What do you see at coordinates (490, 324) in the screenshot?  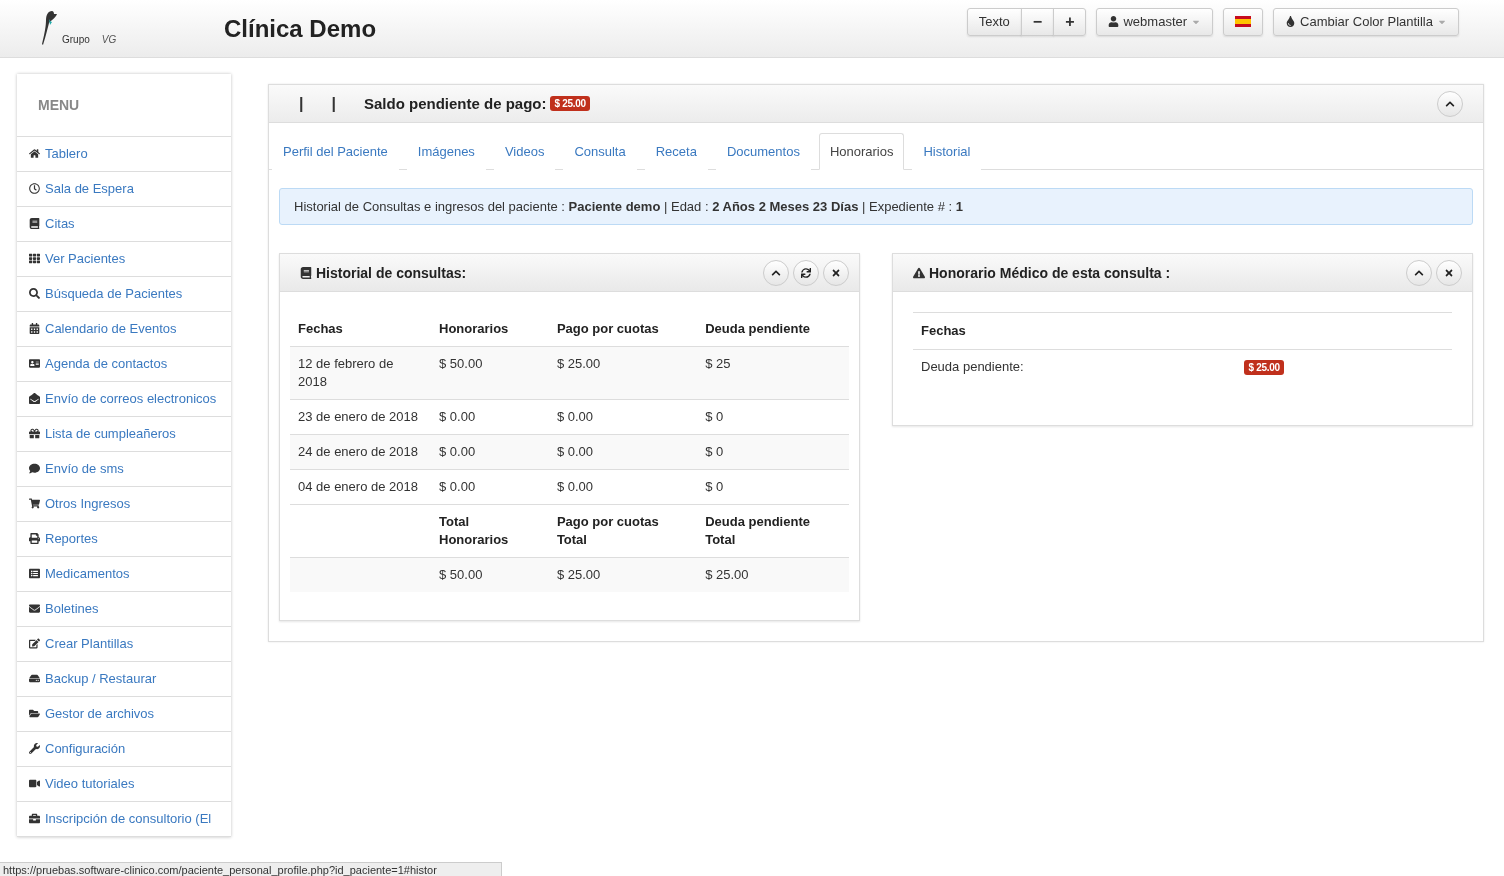 I see `column-header: Honorarios` at bounding box center [490, 324].